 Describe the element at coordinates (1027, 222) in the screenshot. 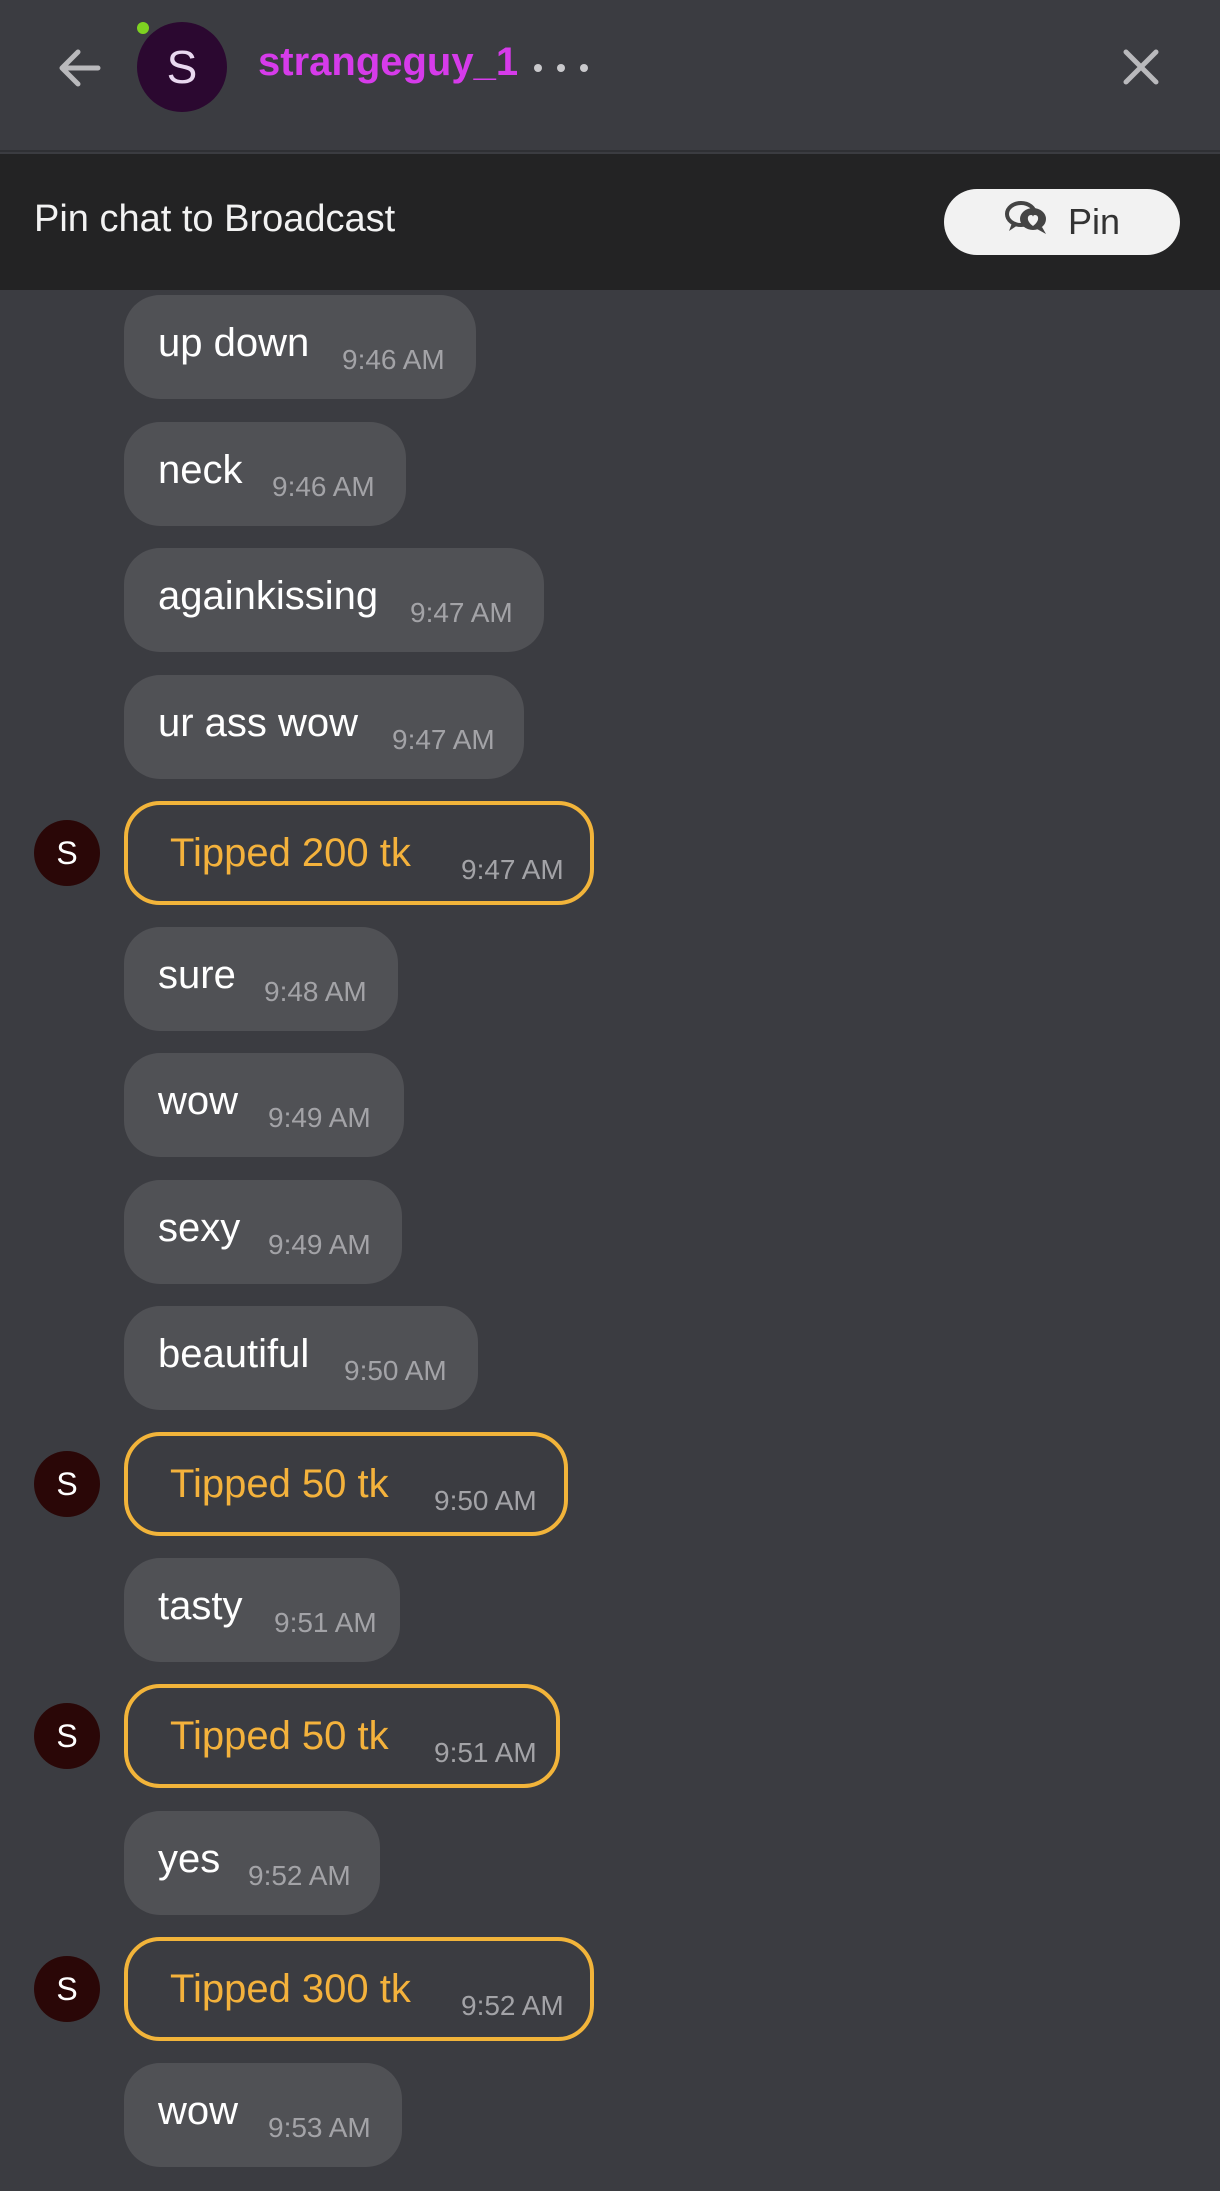

I see `chat-bubbles-heart-icon` at that location.